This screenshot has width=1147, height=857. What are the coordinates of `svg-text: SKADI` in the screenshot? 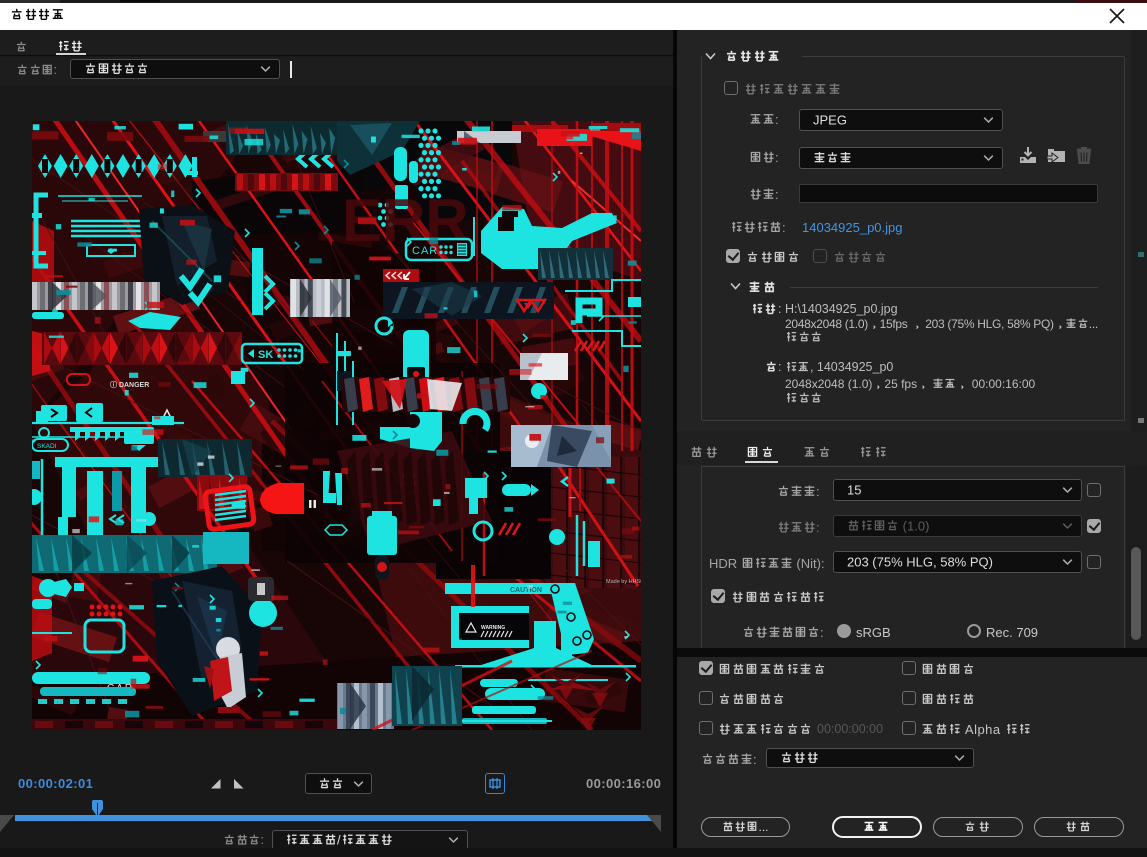 It's located at (47, 446).